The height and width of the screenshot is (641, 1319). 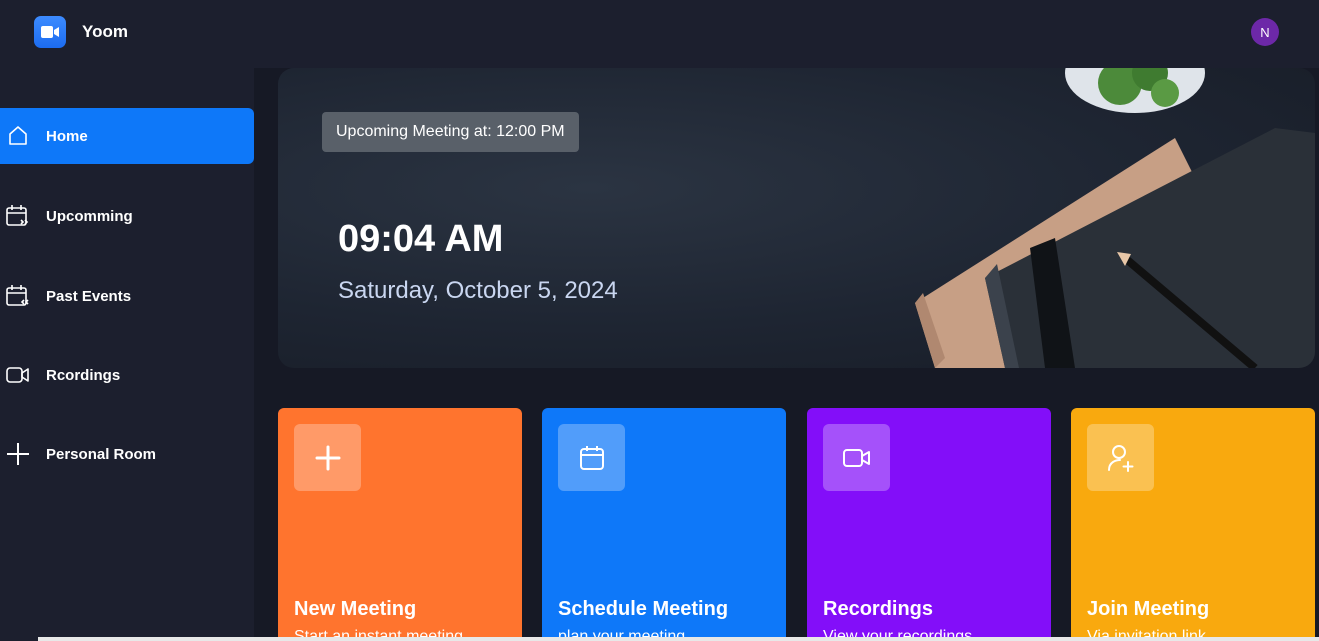 What do you see at coordinates (127, 136) in the screenshot?
I see `sidebar-item-home: Home` at bounding box center [127, 136].